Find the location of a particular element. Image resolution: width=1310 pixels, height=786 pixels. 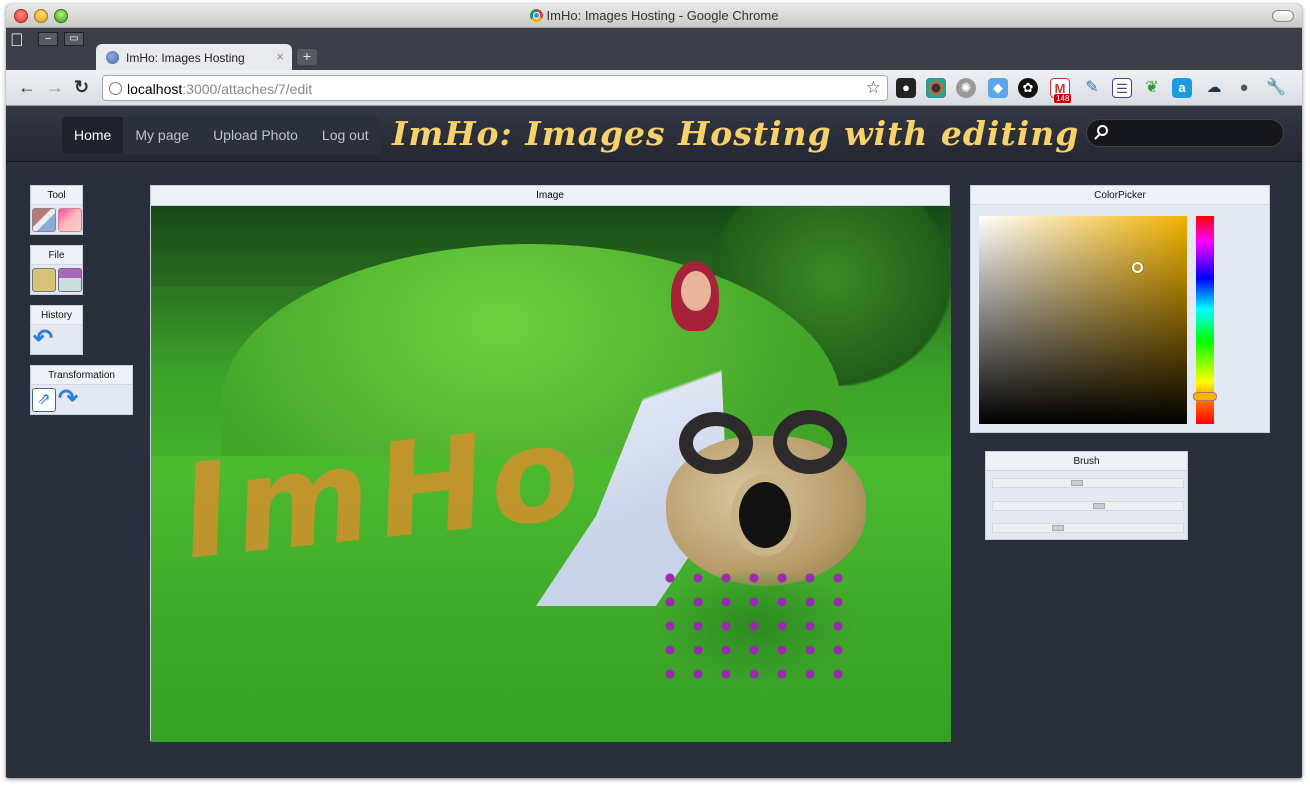

list-icon: ☰ is located at coordinates (1122, 88).